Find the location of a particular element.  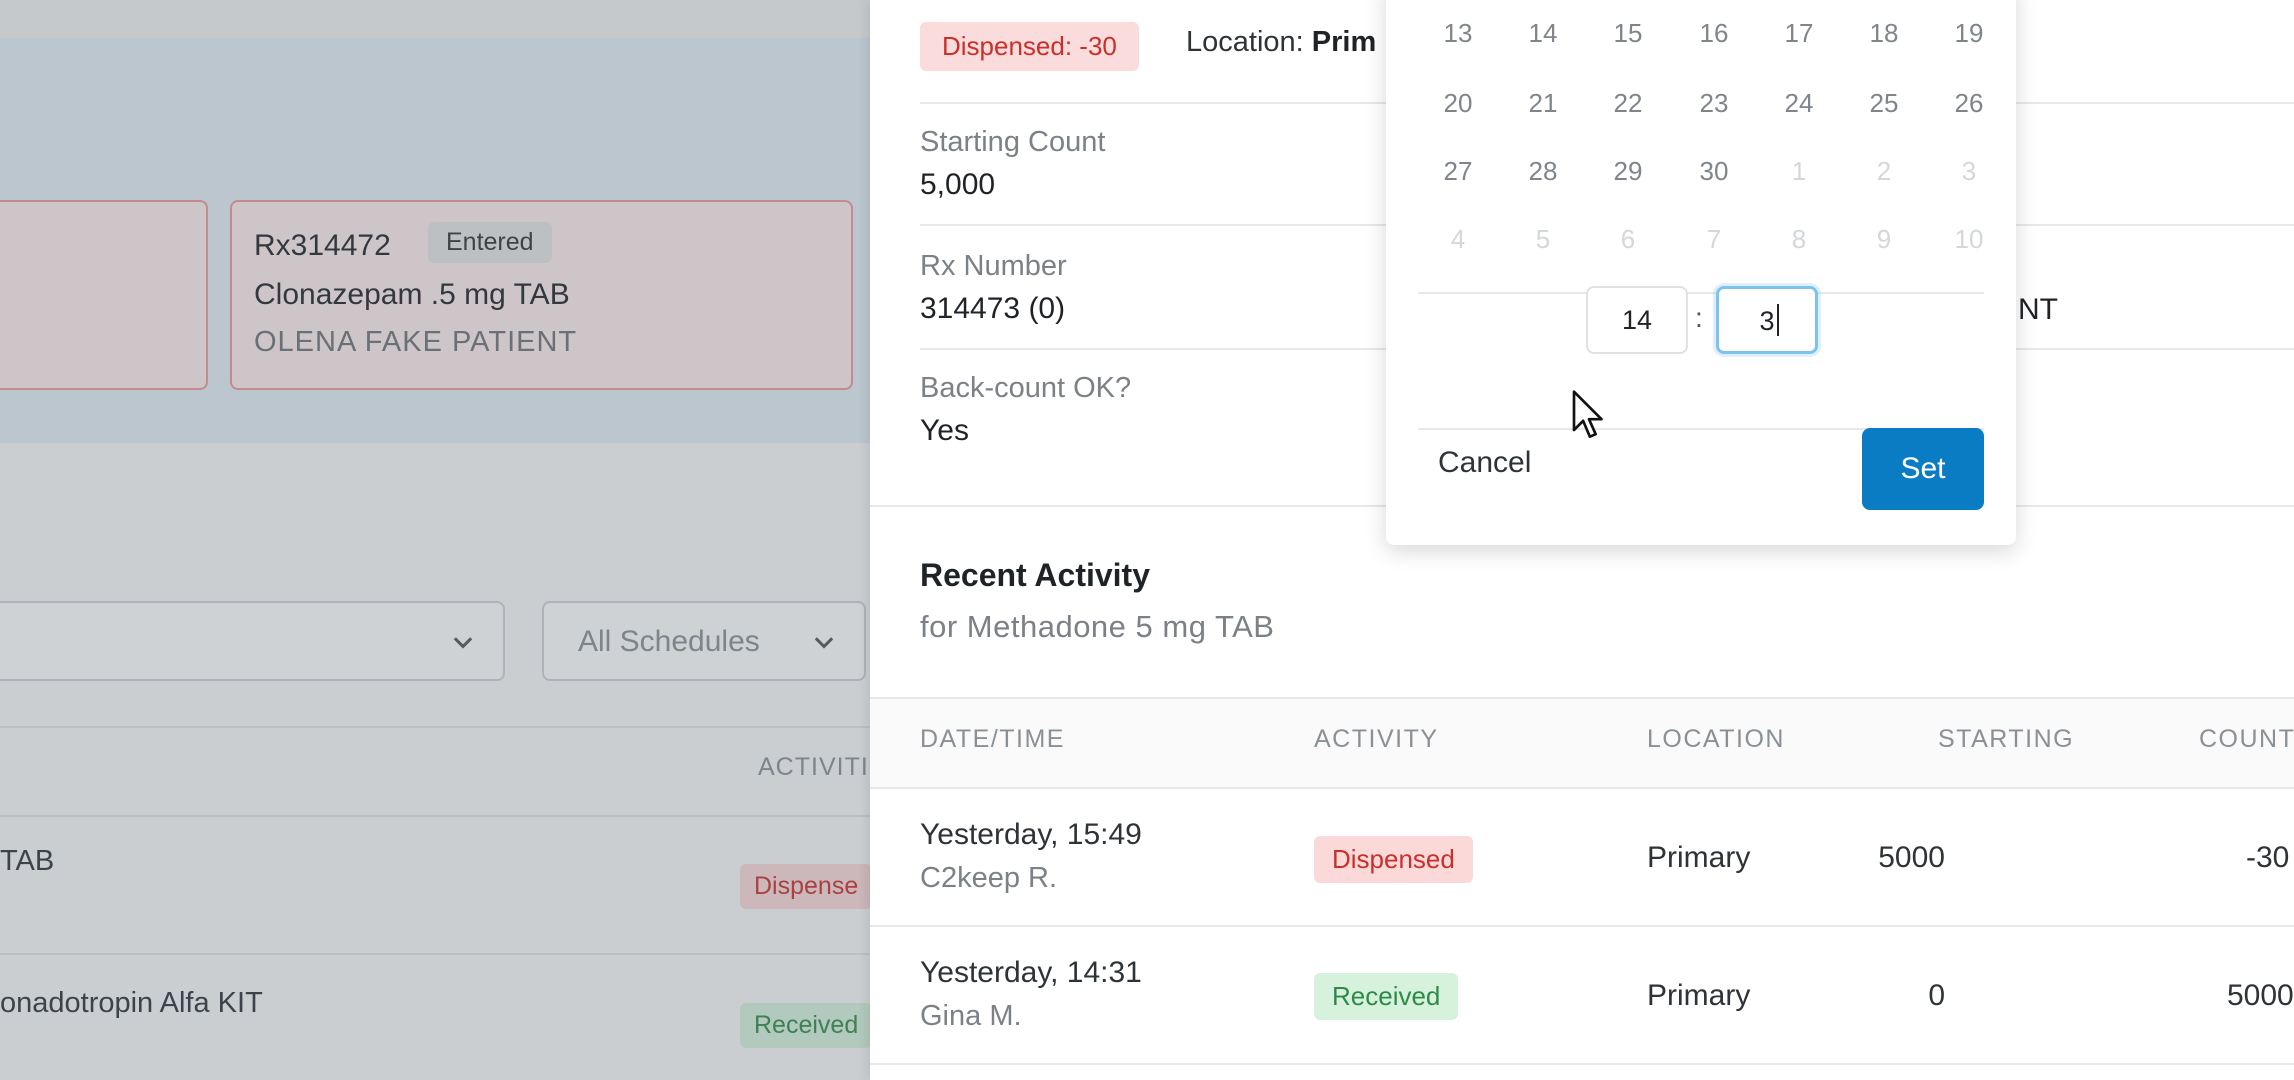

cancel-button: Cancel is located at coordinates (1484, 463).